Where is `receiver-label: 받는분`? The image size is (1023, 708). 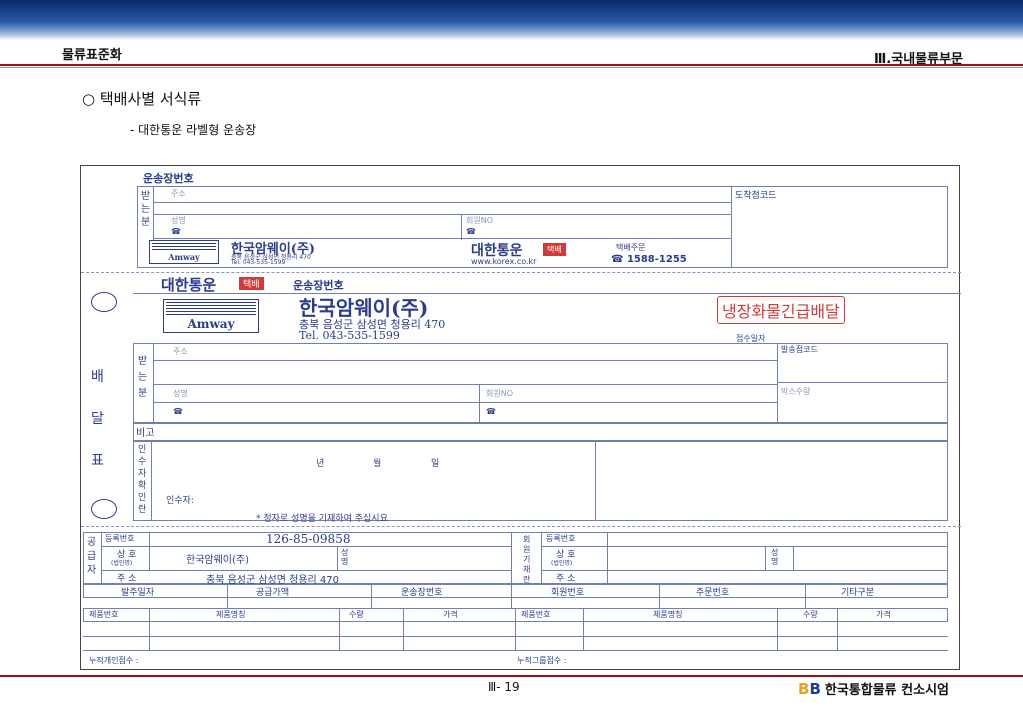 receiver-label: 받는분 is located at coordinates (143, 377).